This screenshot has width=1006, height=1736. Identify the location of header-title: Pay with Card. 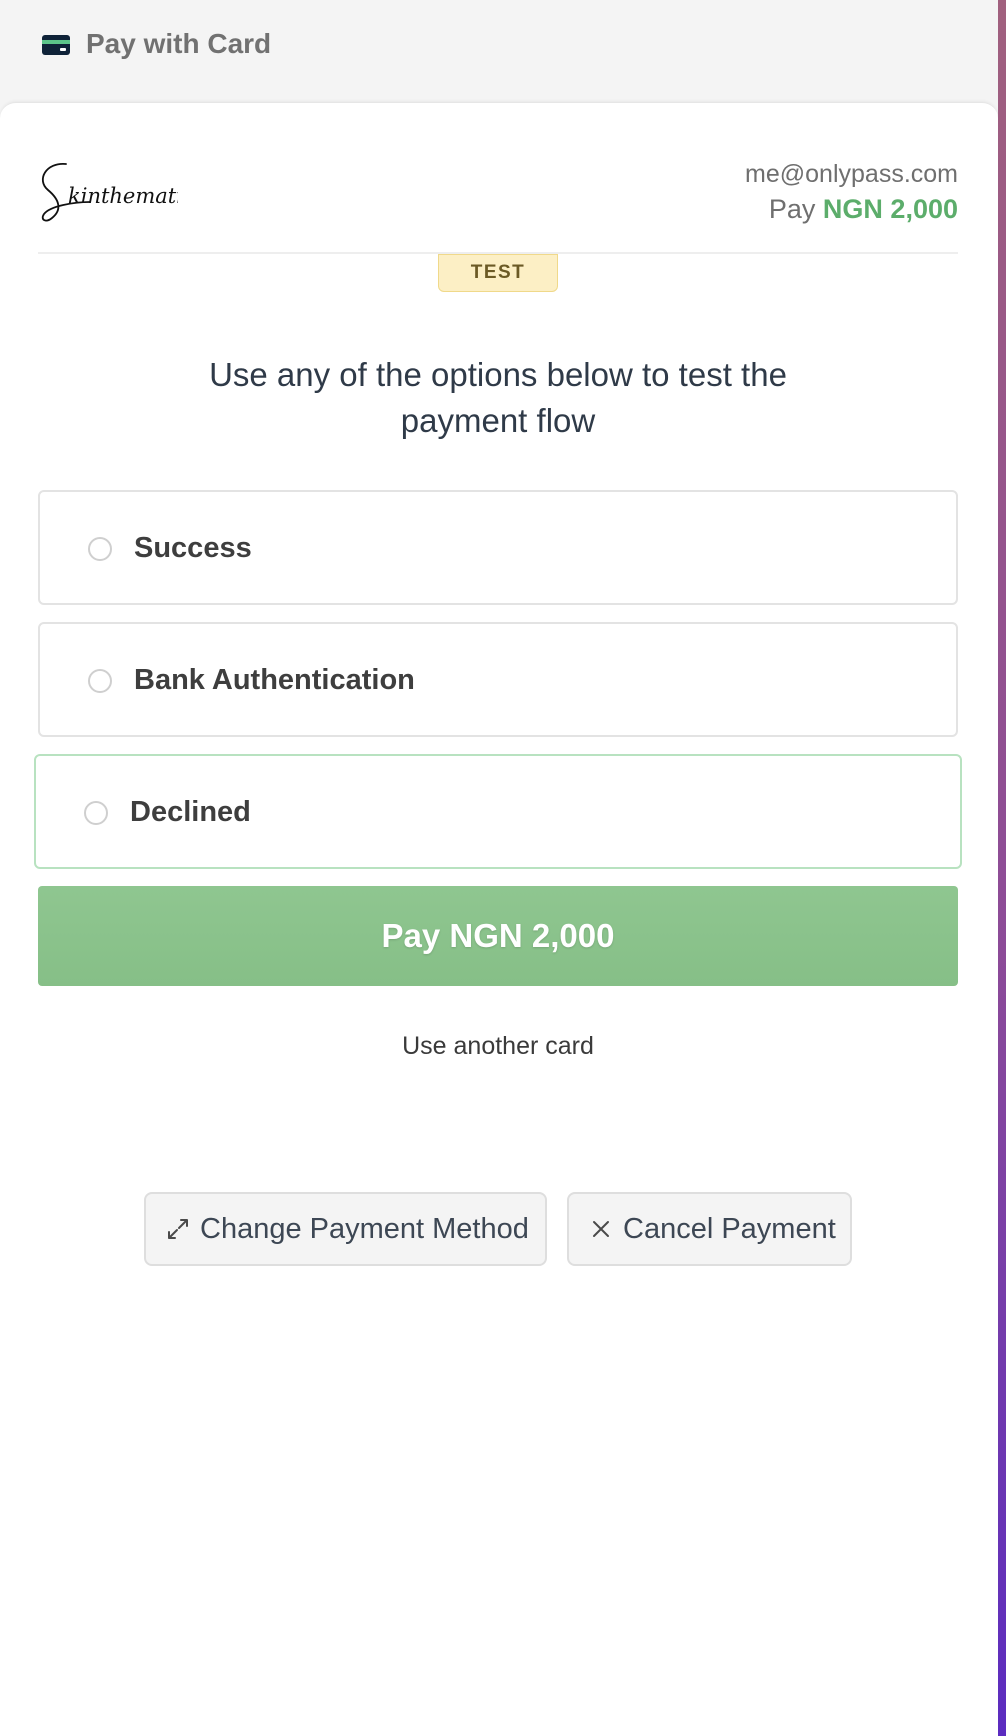
(179, 43).